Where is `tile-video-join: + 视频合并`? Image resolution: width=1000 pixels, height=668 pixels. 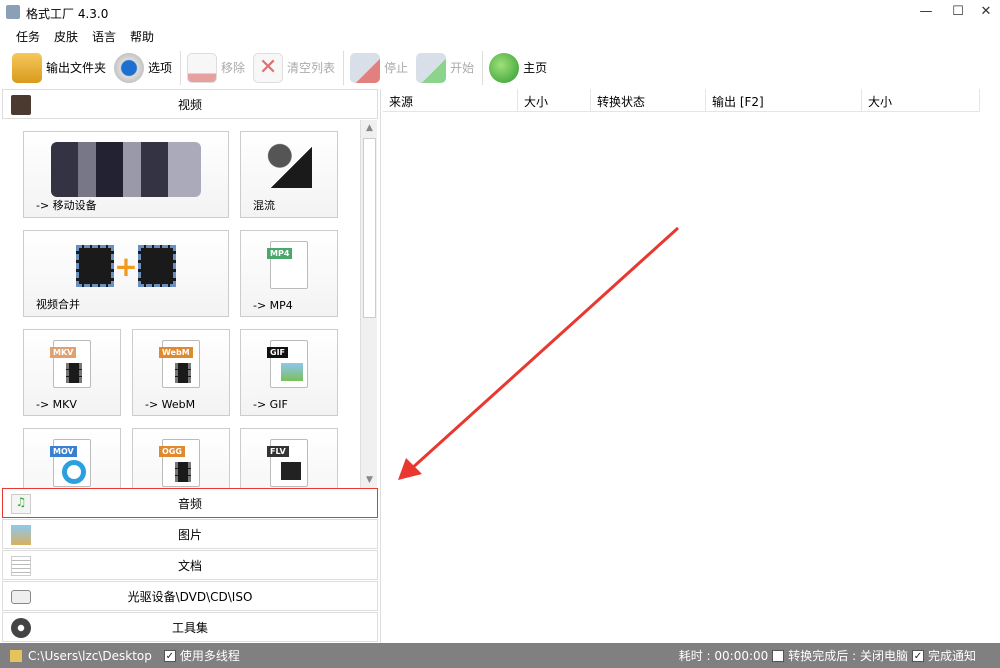 tile-video-join: + 视频合并 is located at coordinates (126, 273).